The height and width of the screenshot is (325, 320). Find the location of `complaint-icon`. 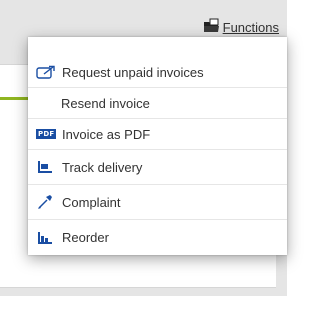

complaint-icon is located at coordinates (46, 202).